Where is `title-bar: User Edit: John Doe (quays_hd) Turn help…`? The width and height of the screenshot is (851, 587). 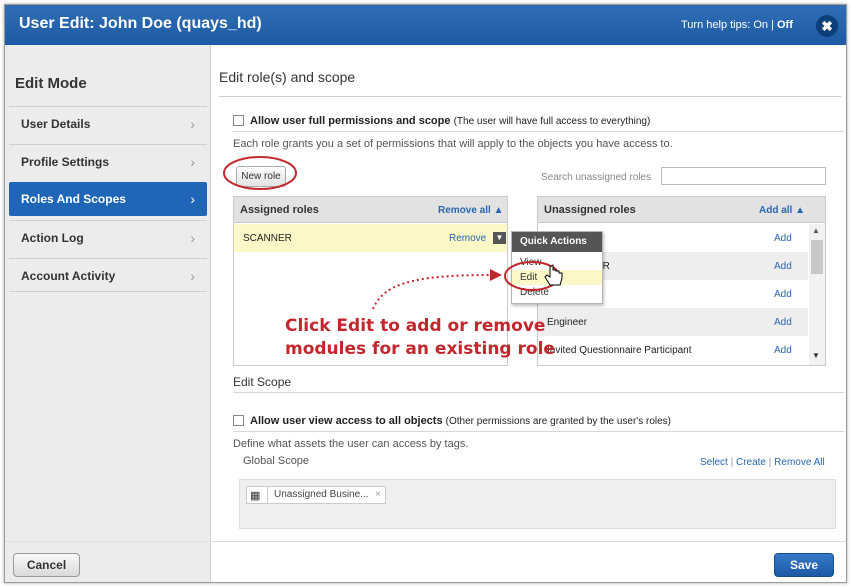
title-bar: User Edit: John Doe (quays_hd) Turn help… is located at coordinates (425, 25).